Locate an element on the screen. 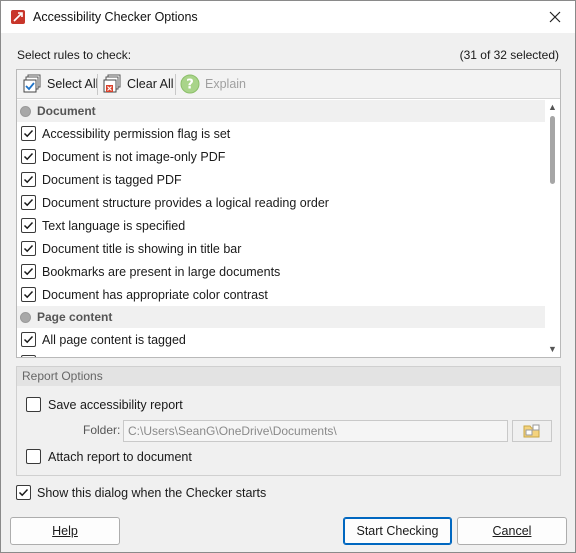 The image size is (576, 553). attach-report-checkbox is located at coordinates (33, 456).